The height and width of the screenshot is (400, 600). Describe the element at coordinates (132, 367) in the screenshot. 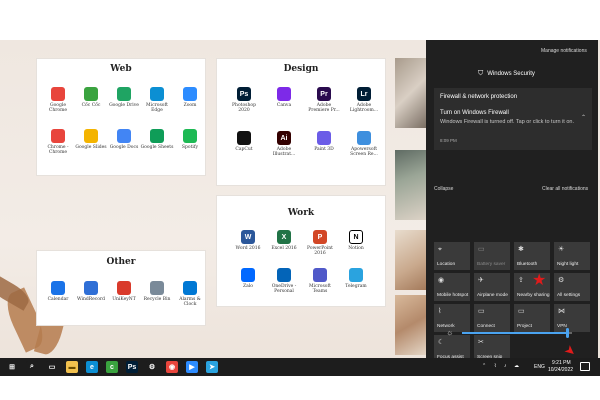

I see `photoshop-icon: Ps` at that location.